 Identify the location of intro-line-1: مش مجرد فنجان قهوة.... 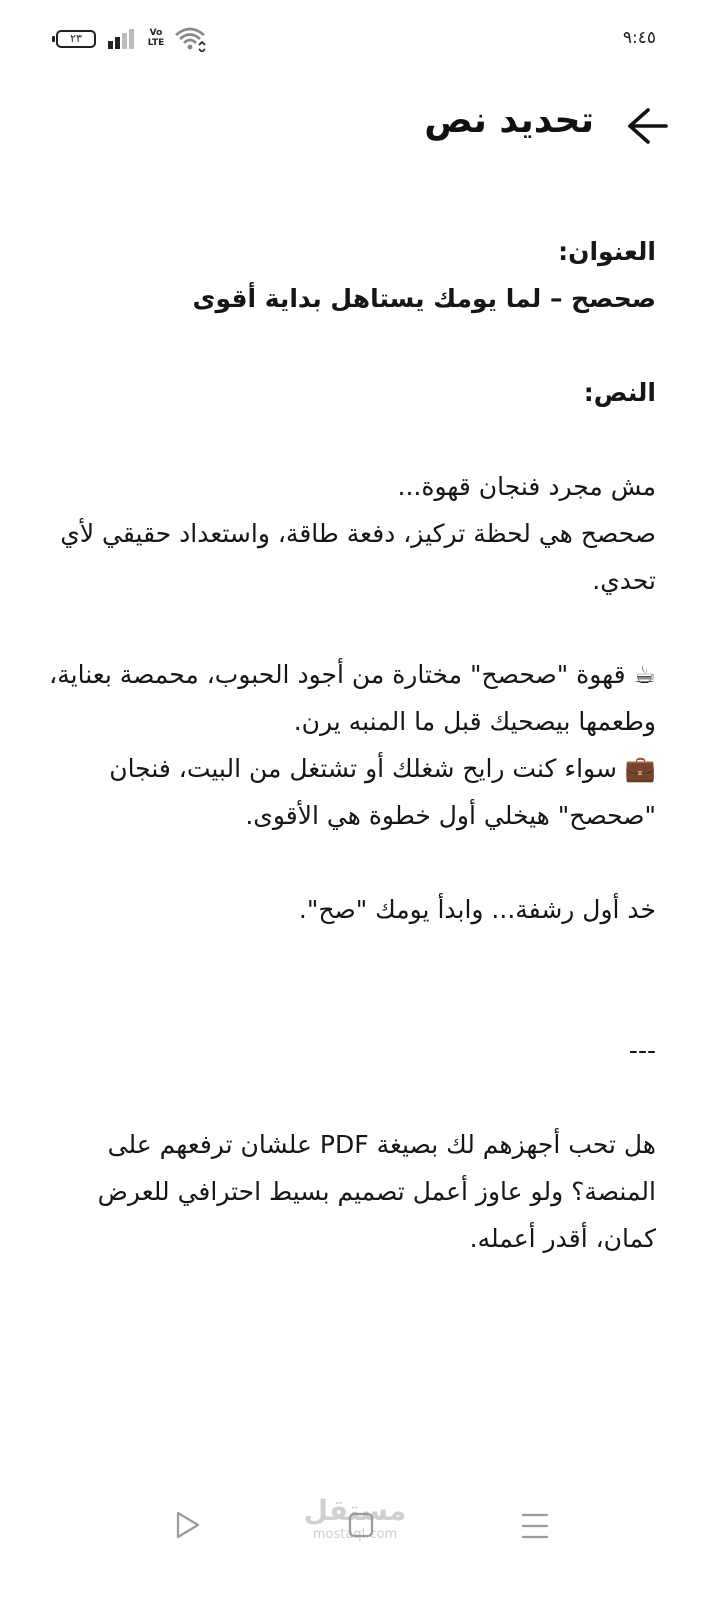
(527, 486).